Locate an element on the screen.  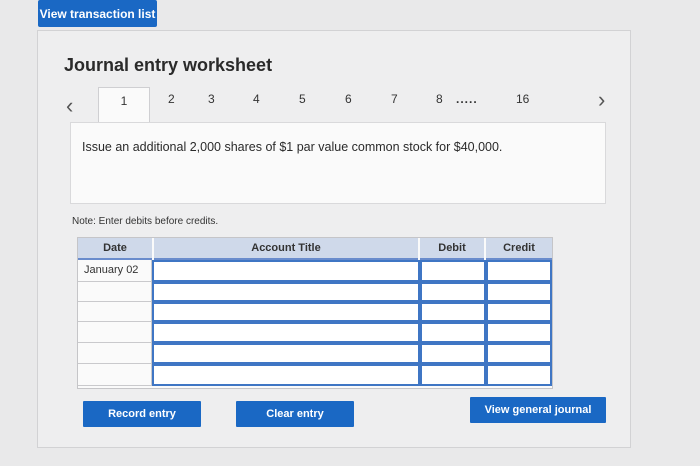
page-tab-label: 8 is located at coordinates (439, 99).